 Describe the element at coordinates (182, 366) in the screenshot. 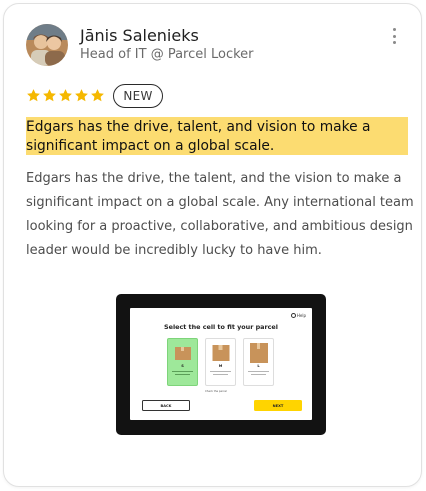

I see `cell-label: S` at that location.